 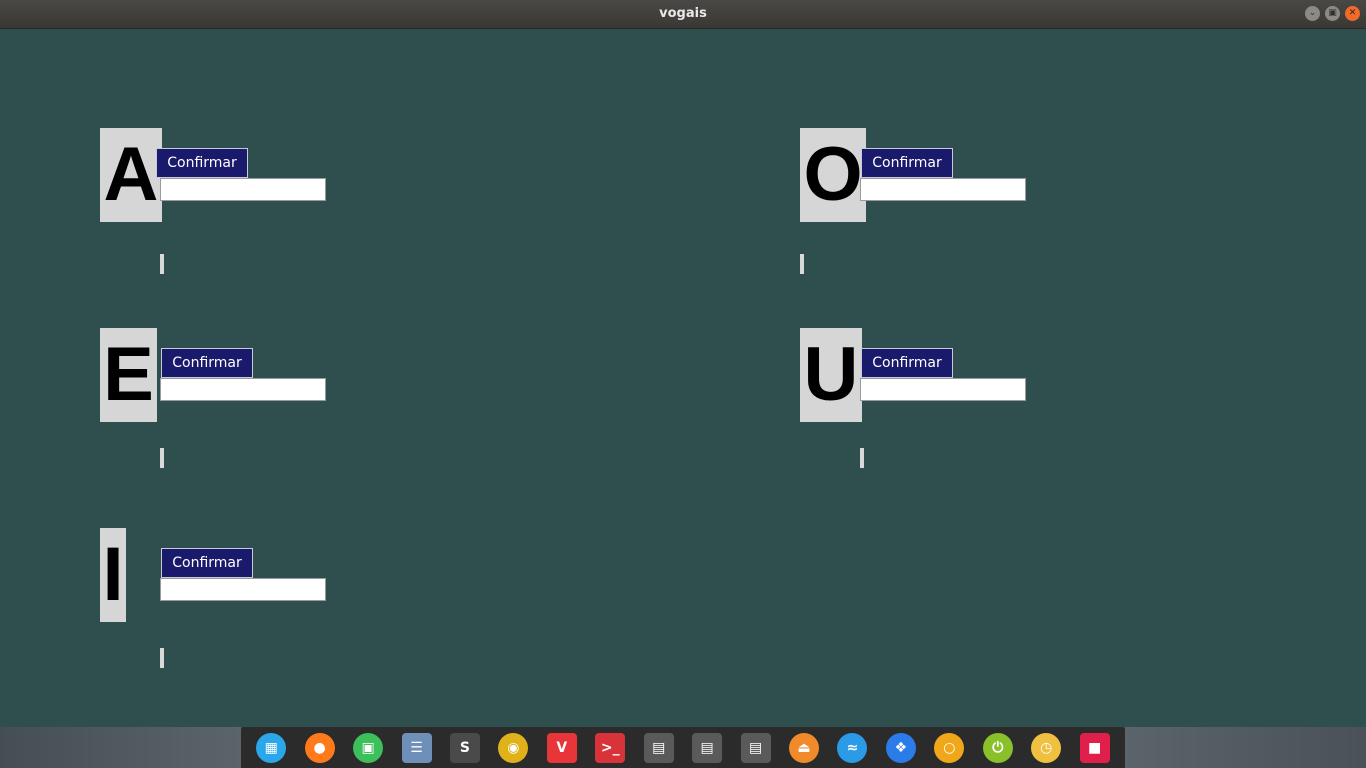 What do you see at coordinates (464, 747) in the screenshot?
I see `sublime-text-icon: S` at bounding box center [464, 747].